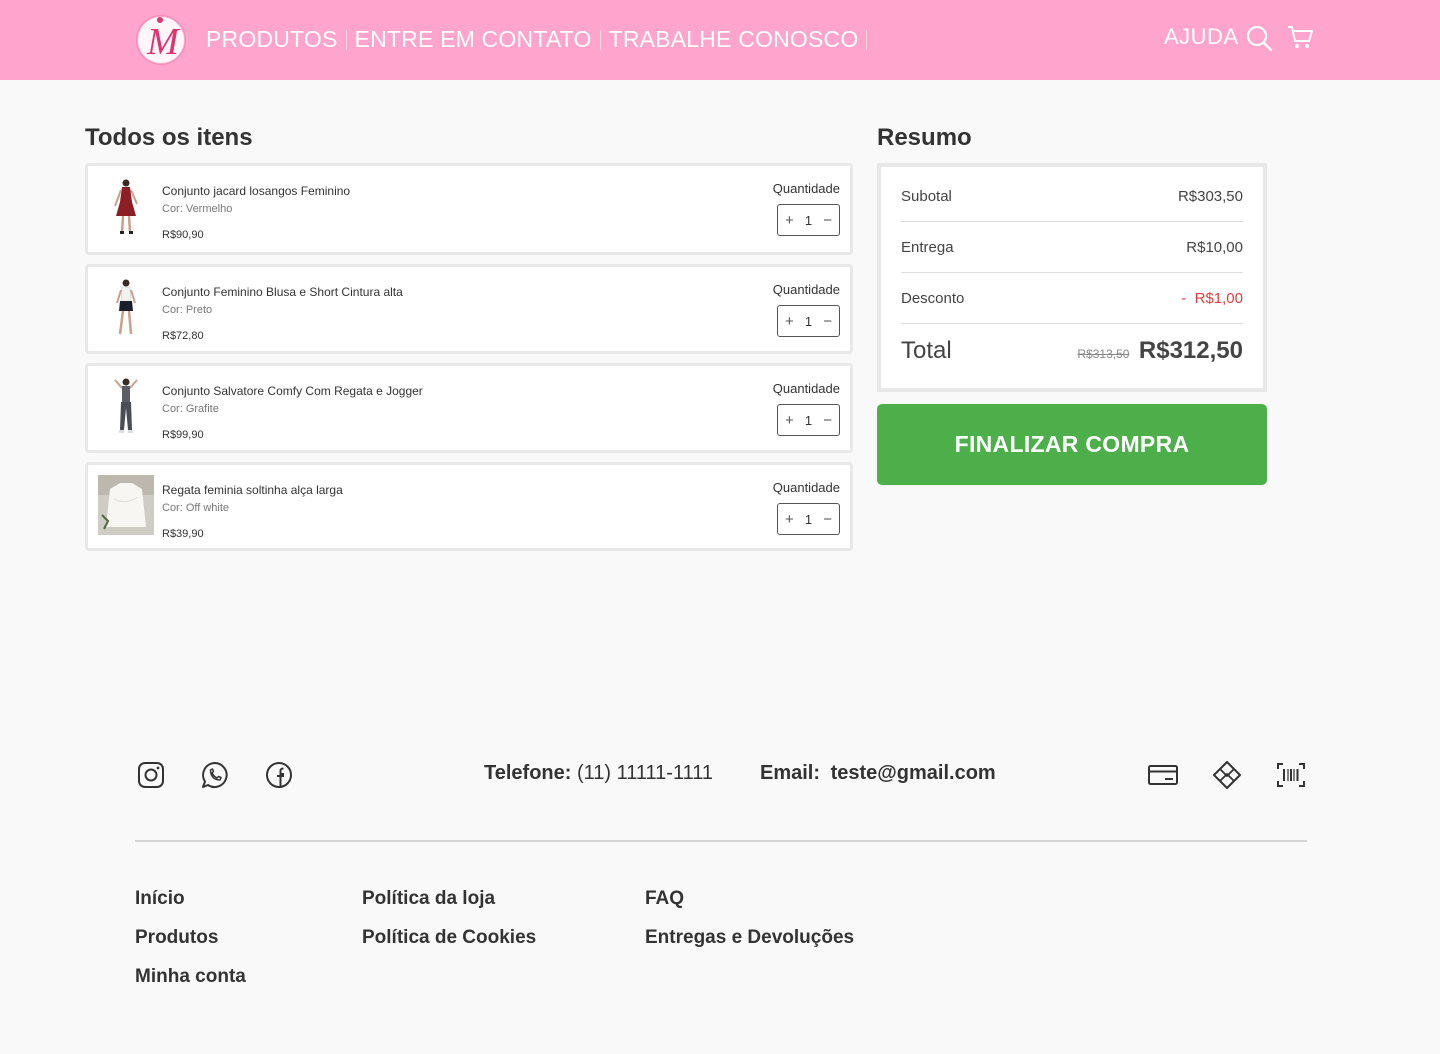  Describe the element at coordinates (734, 39) in the screenshot. I see `nav-trabalhe-conosco: TRABALHE CONOSCO` at that location.